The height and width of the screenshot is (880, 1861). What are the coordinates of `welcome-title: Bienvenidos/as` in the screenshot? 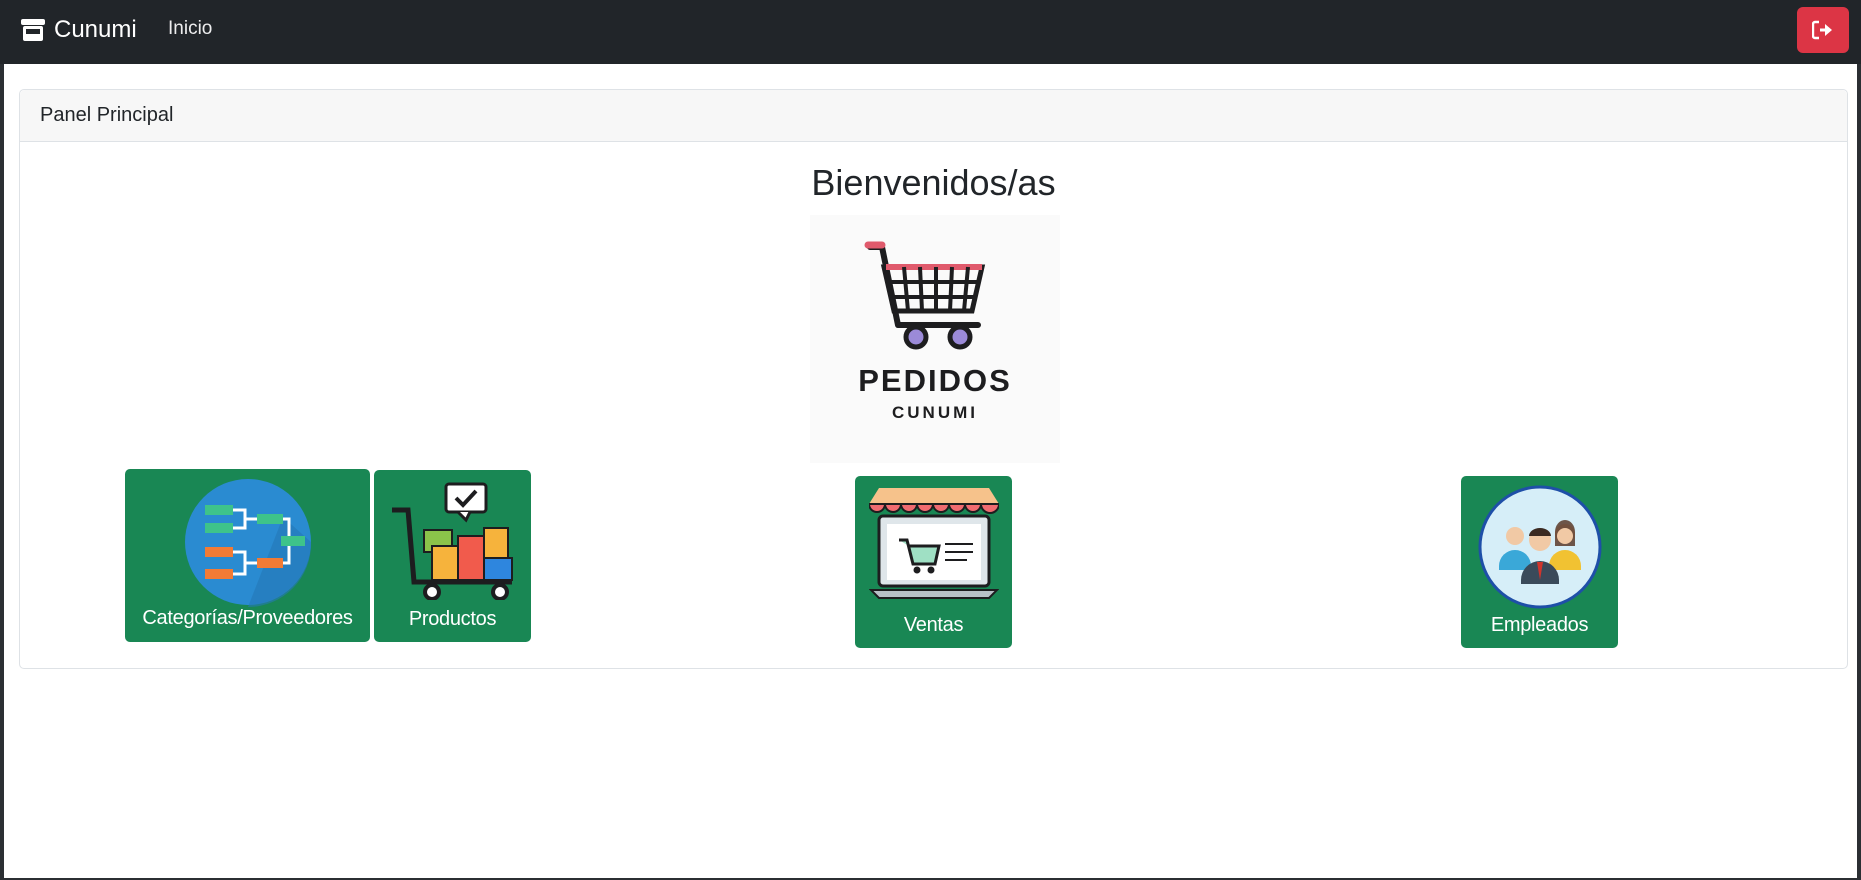 It's located at (933, 182).